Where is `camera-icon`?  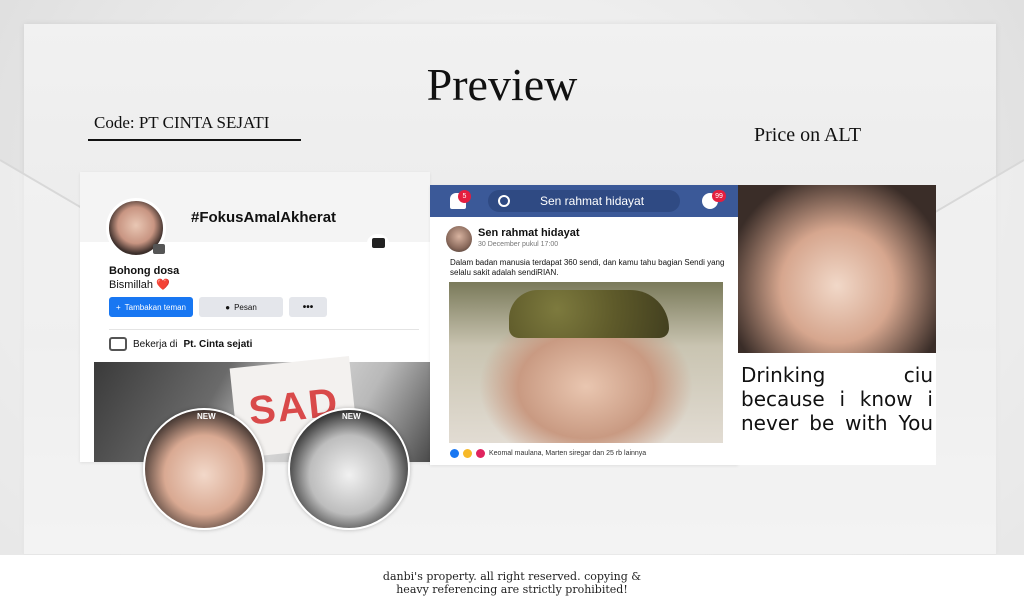
camera-icon is located at coordinates (159, 249).